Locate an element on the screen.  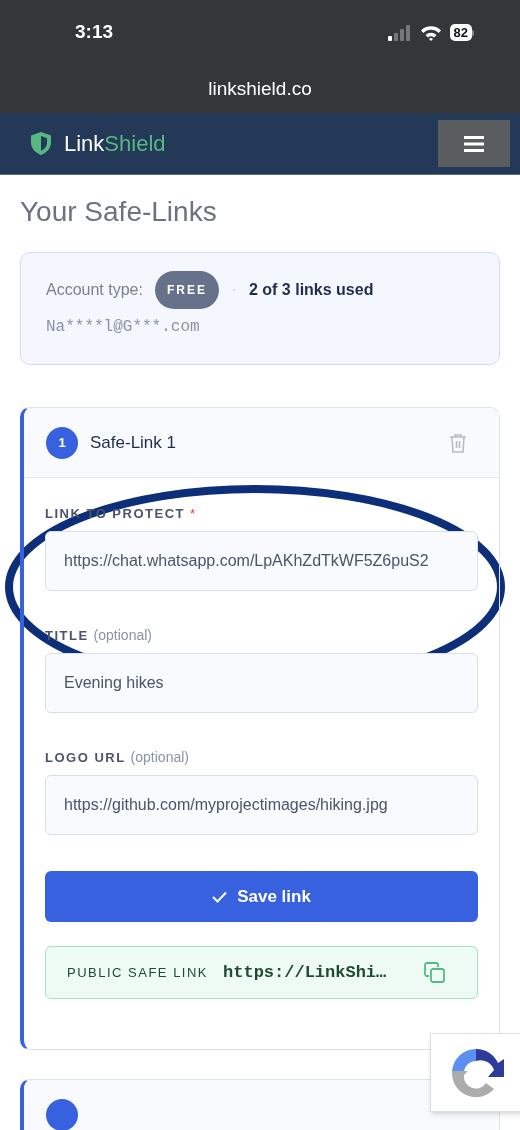
page-title: Your Safe-Links is located at coordinates (119, 212).